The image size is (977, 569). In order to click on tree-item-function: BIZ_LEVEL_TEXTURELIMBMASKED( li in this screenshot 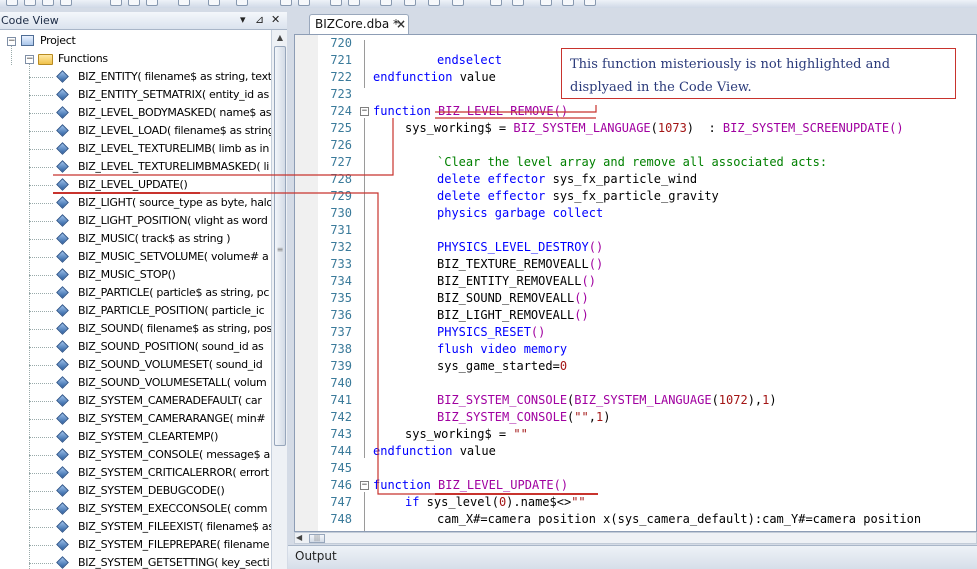, I will do `click(135, 167)`.